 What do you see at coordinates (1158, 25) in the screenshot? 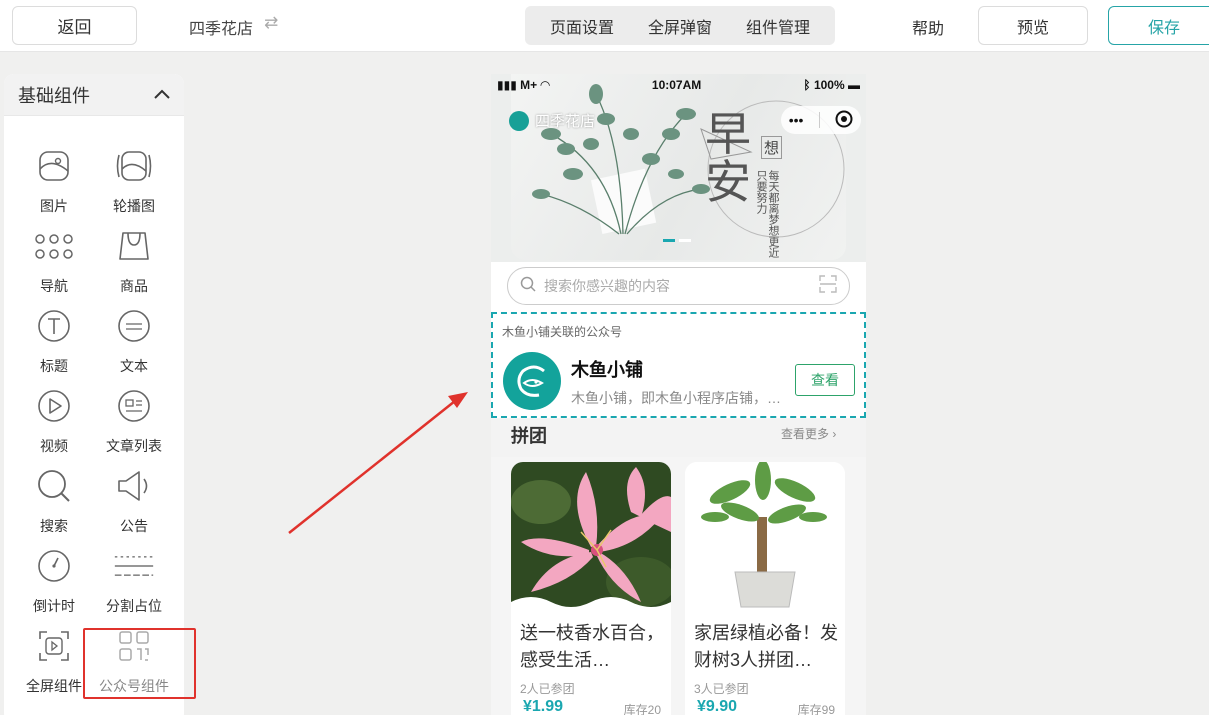
I see `save-button: 保存` at bounding box center [1158, 25].